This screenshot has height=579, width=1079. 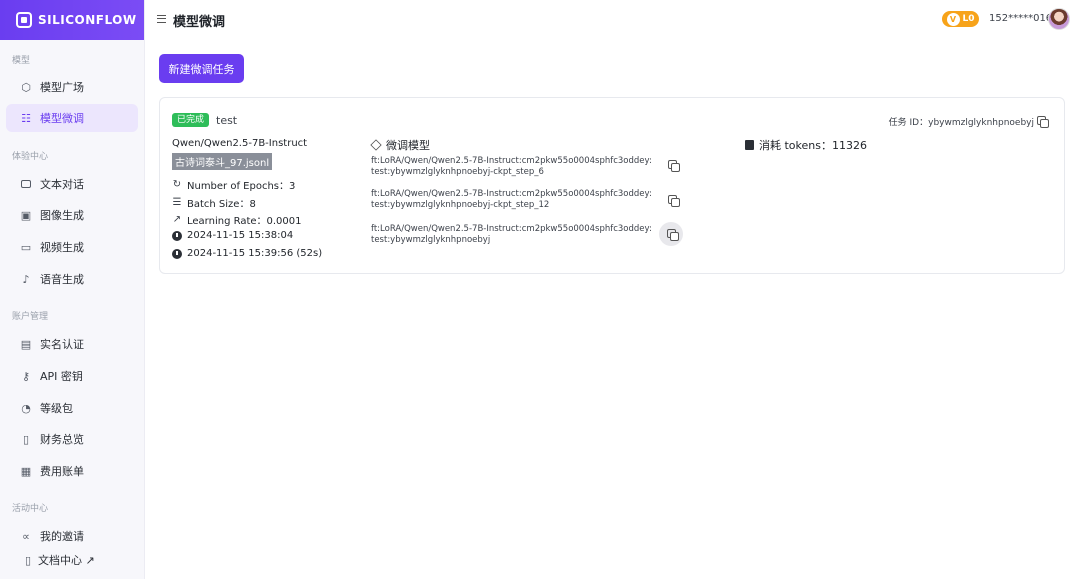 I want to click on finetuned-models-label: 微调模型, so click(x=408, y=145).